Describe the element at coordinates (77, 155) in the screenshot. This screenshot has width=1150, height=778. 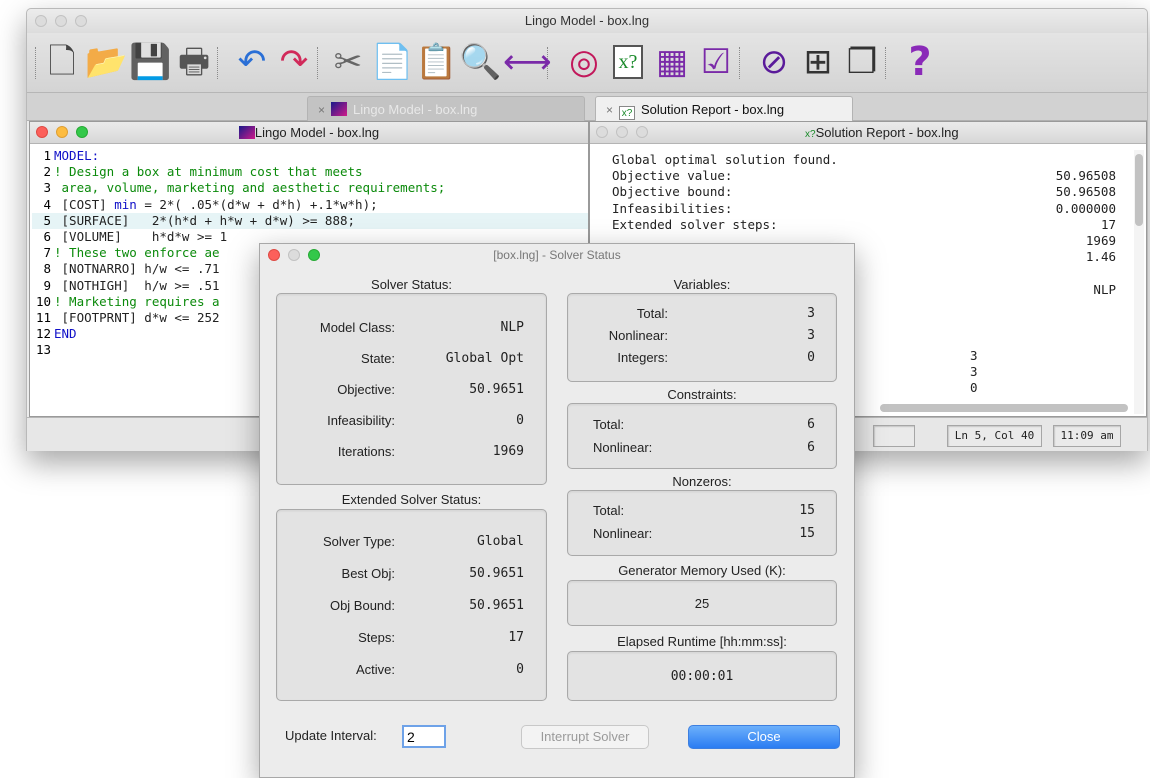
I see `code-token: MODEL:` at that location.